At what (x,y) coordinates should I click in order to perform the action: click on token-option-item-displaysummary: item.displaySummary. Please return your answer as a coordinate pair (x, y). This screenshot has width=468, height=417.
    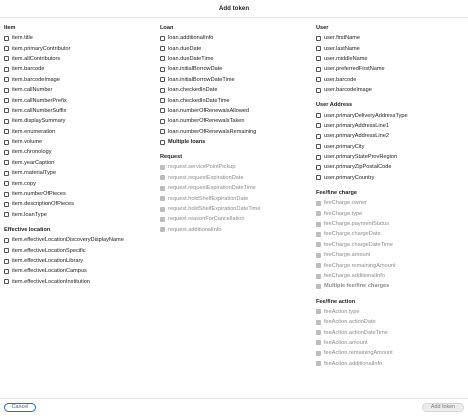
    Looking at the image, I should click on (79, 121).